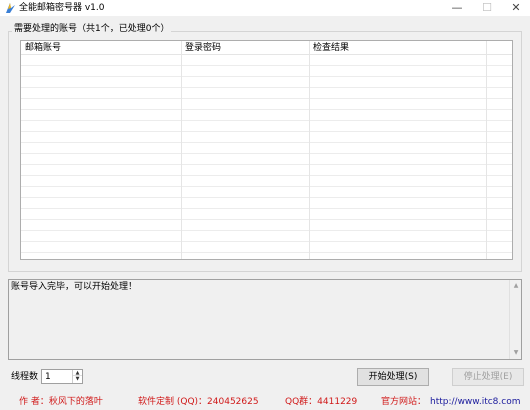  I want to click on spinner-down-icon: ▼, so click(77, 379).